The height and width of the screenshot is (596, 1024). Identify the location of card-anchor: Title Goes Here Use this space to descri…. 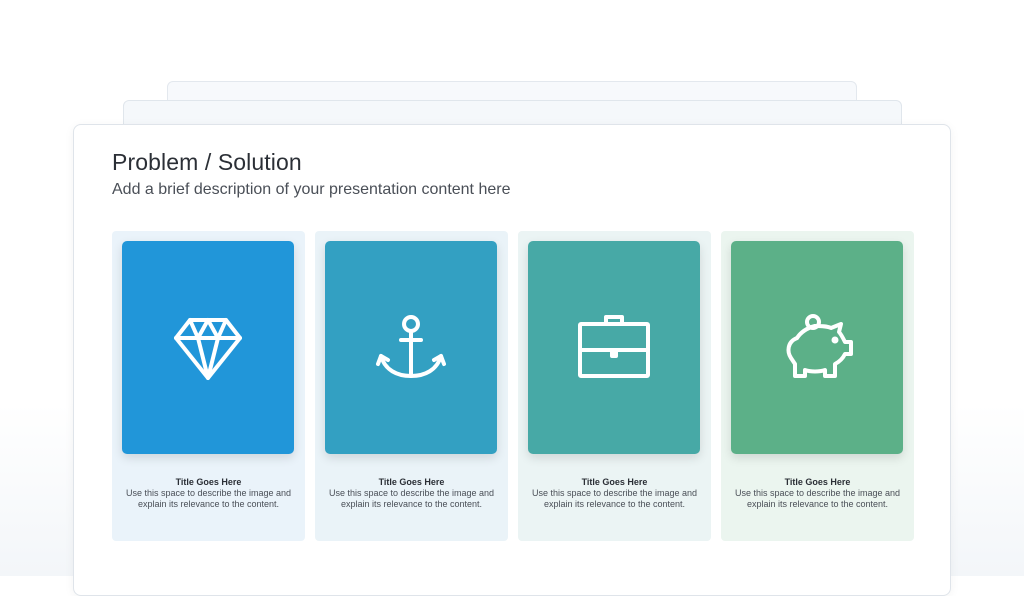
(411, 386).